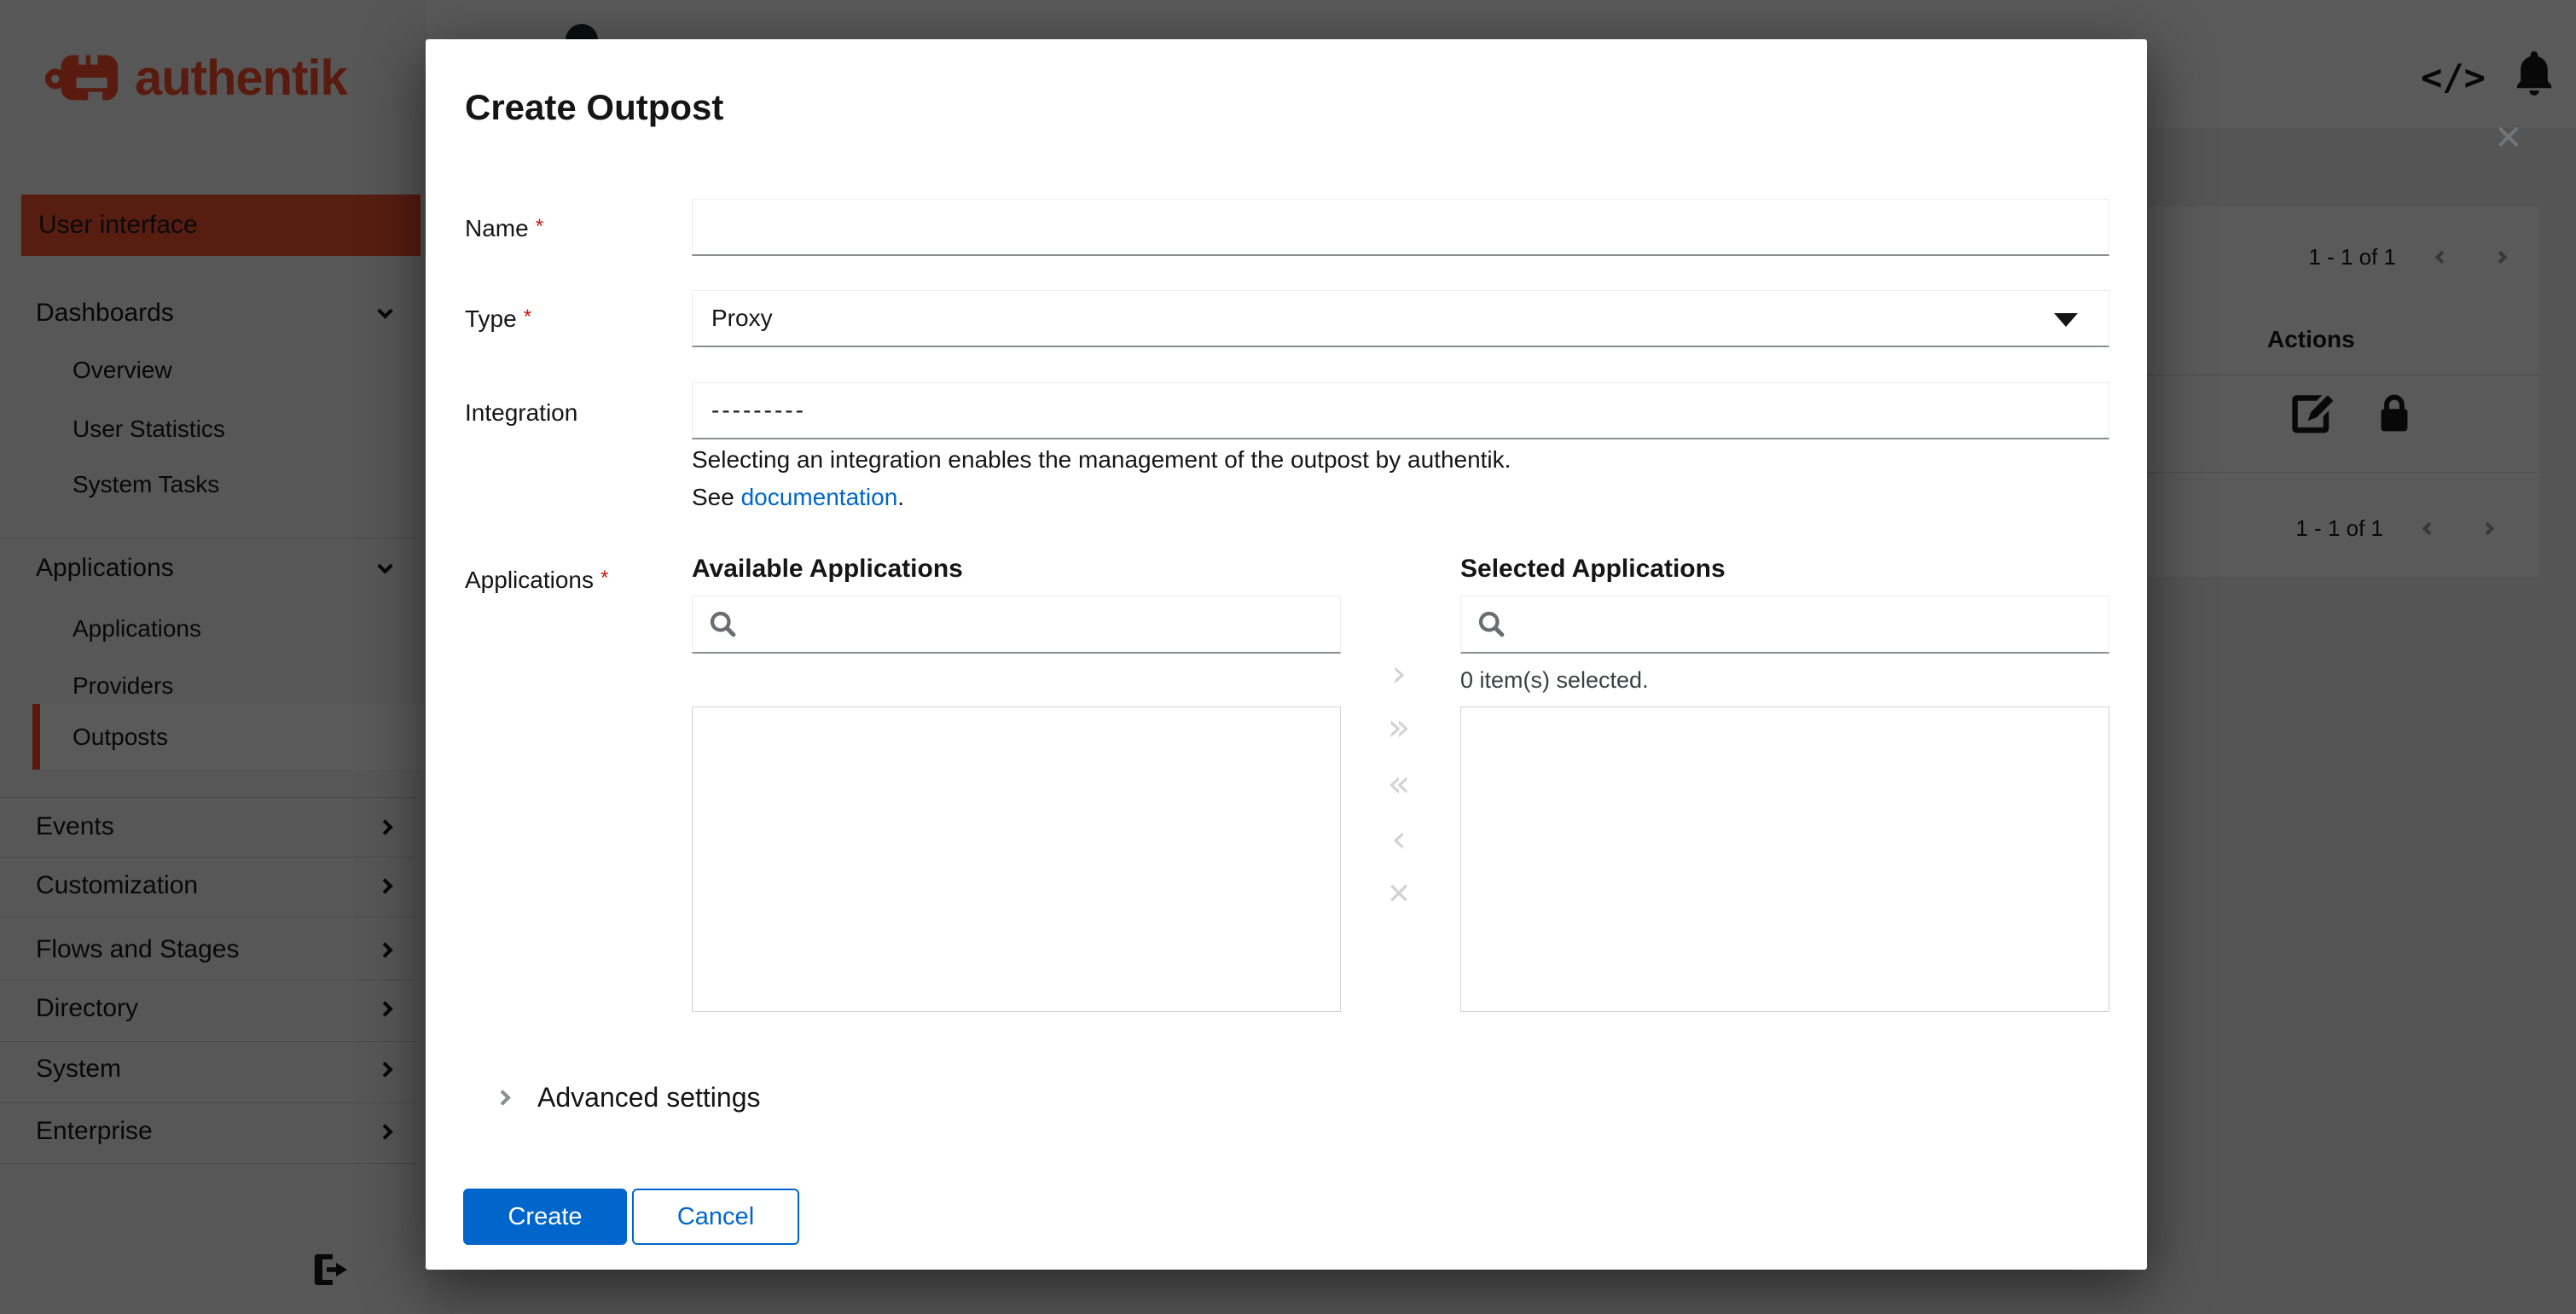  Describe the element at coordinates (1784, 859) in the screenshot. I see `selected-applications-list` at that location.